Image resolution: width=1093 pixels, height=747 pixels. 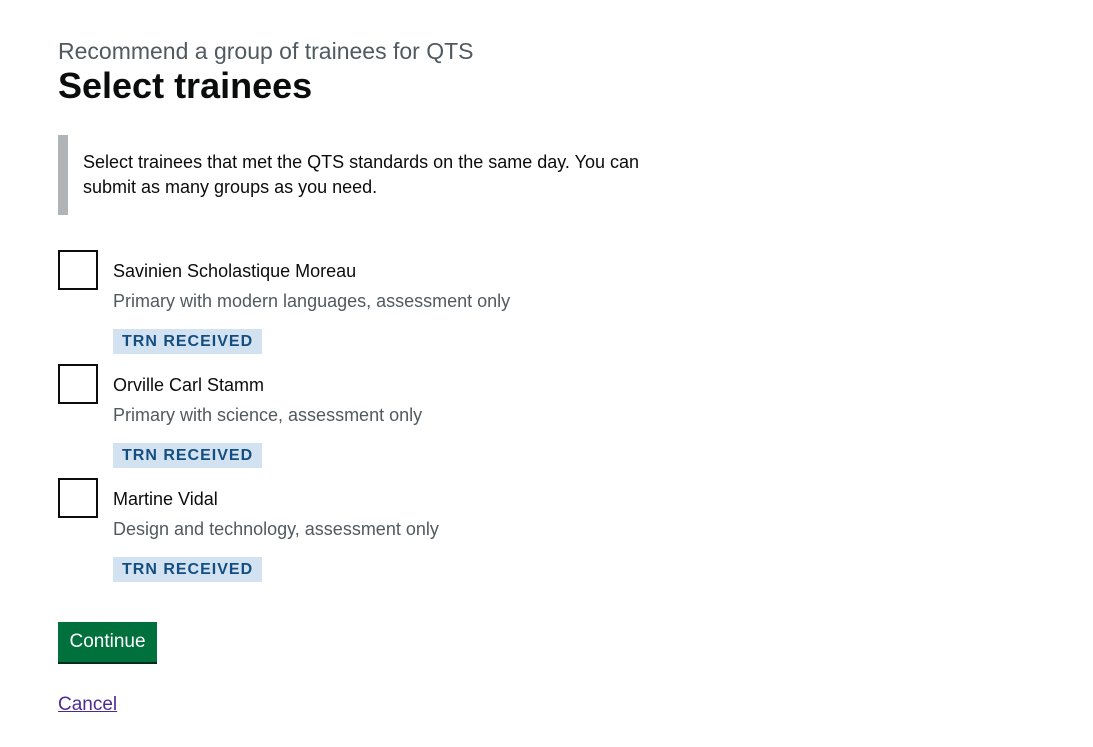 What do you see at coordinates (266, 51) in the screenshot?
I see `page-caption: Recommend a group of trainees for QTS` at bounding box center [266, 51].